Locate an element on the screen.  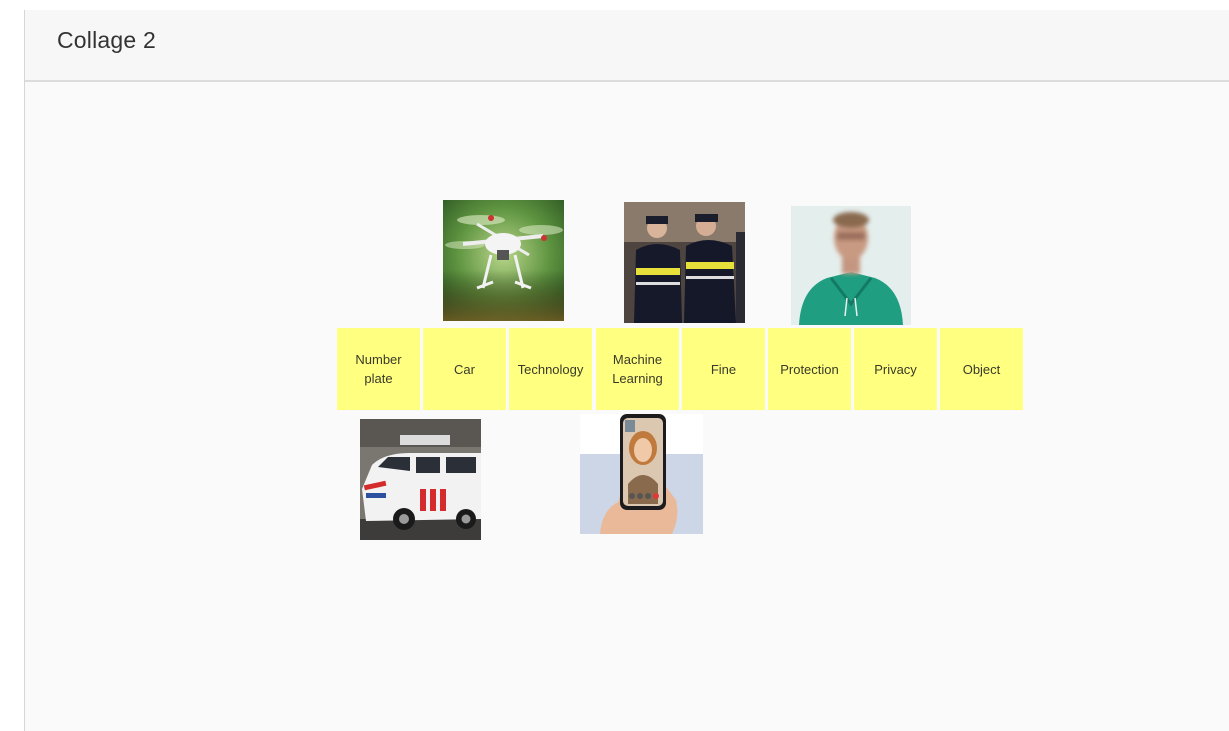
drone-image is located at coordinates (503, 260).